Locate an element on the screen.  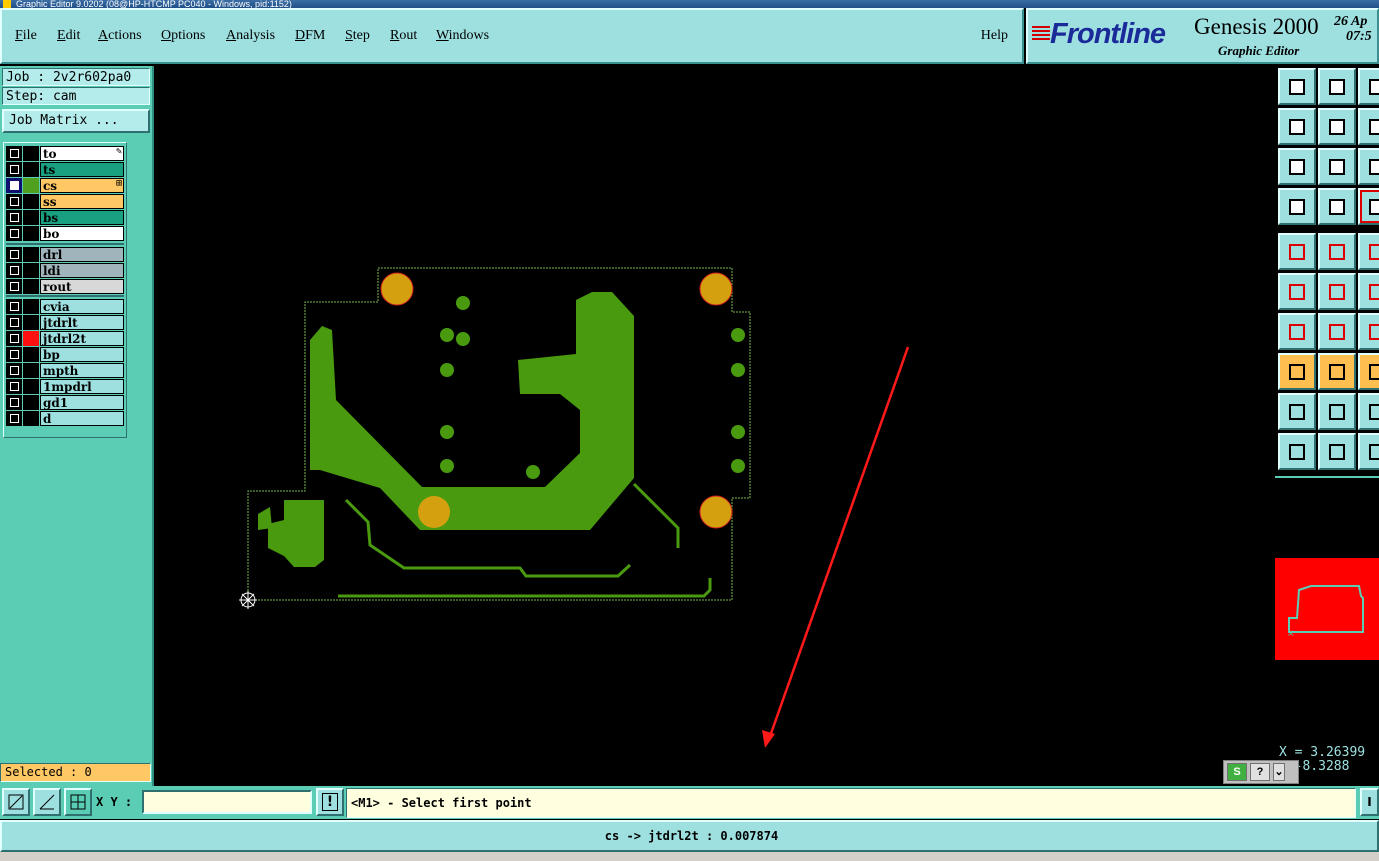
xy-input is located at coordinates (227, 802).